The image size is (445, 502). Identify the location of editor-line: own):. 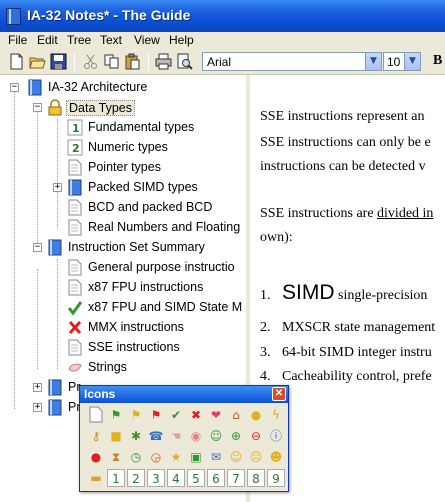
(276, 237).